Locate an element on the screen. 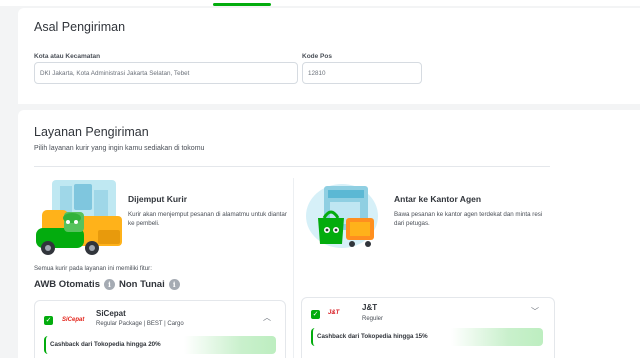 This screenshot has width=640, height=358. courier-name: SiCepat is located at coordinates (111, 313).